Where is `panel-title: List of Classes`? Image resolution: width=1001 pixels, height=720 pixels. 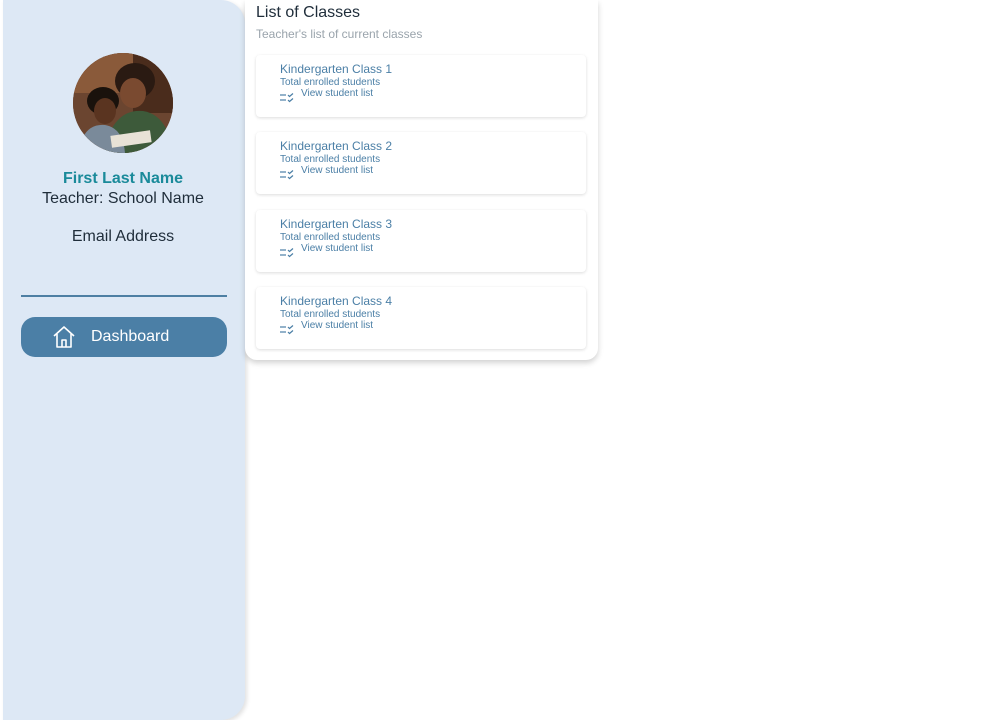
panel-title: List of Classes is located at coordinates (308, 12).